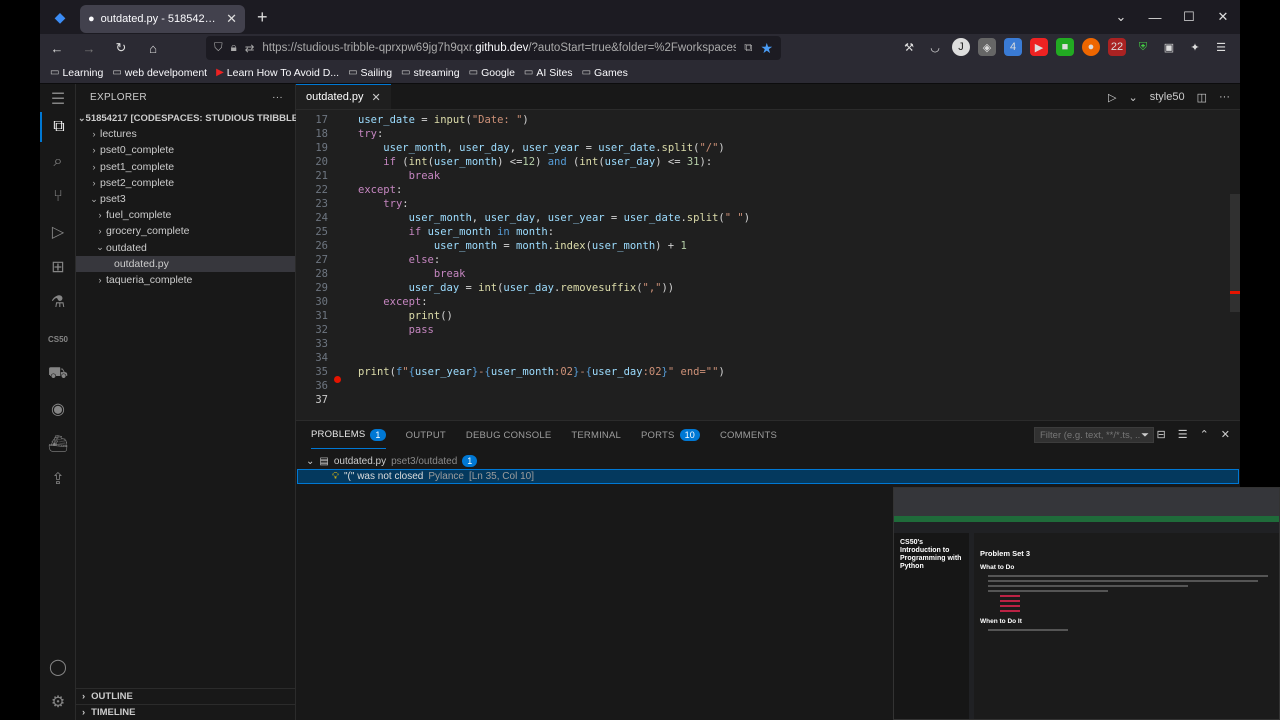  What do you see at coordinates (1121, 17) in the screenshot?
I see `tab-list-icon: ⌄` at bounding box center [1121, 17].